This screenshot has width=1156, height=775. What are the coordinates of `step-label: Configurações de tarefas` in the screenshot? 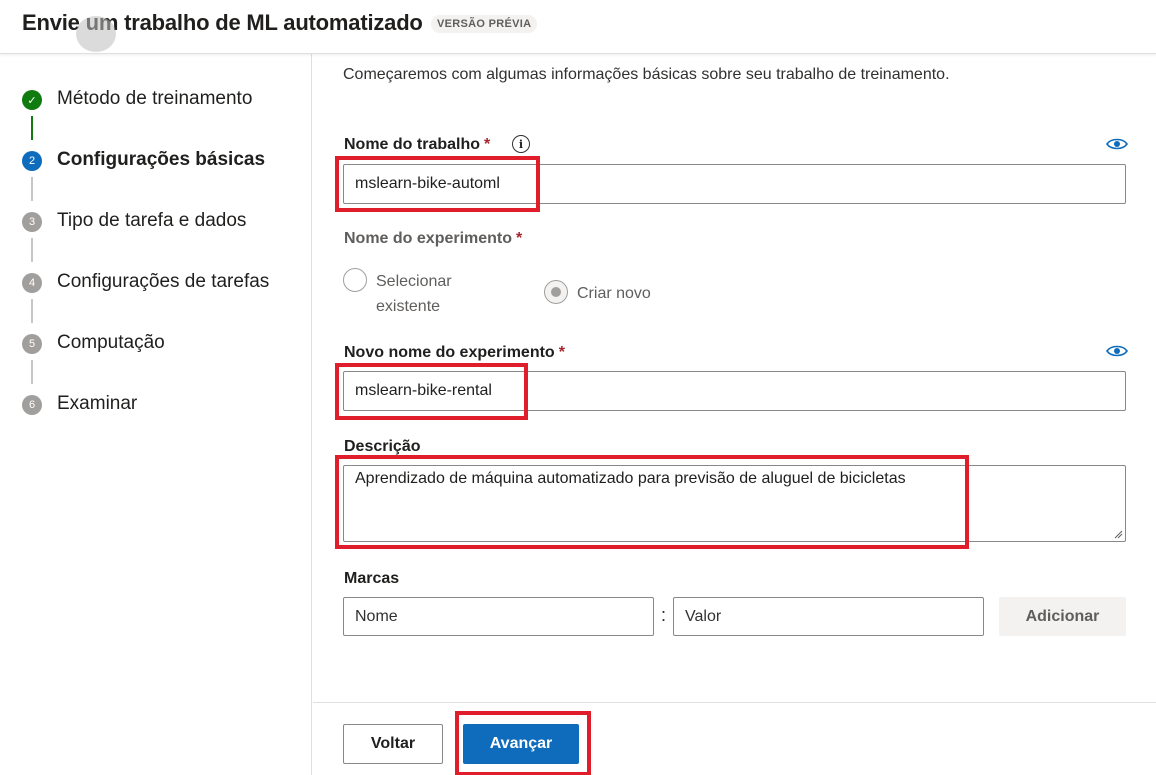 It's located at (163, 281).